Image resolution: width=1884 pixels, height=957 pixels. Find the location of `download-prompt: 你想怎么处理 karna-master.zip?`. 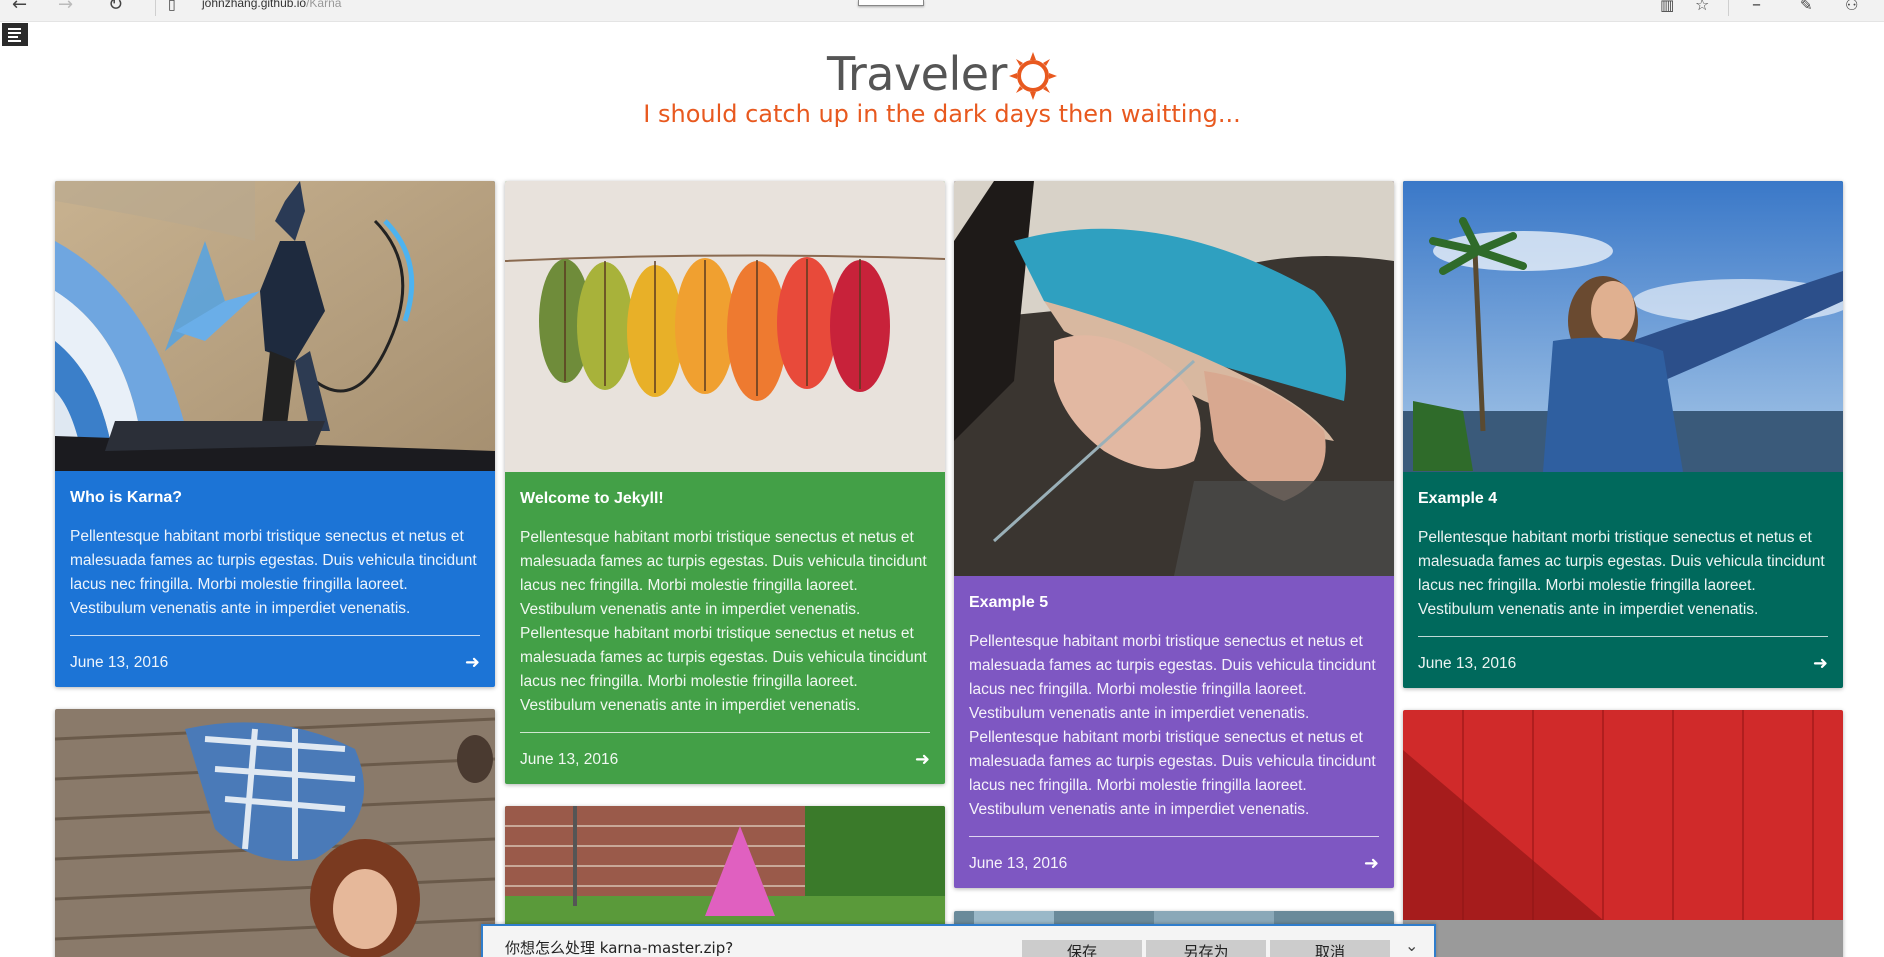

download-prompt: 你想怎么处理 karna-master.zip? is located at coordinates (619, 948).